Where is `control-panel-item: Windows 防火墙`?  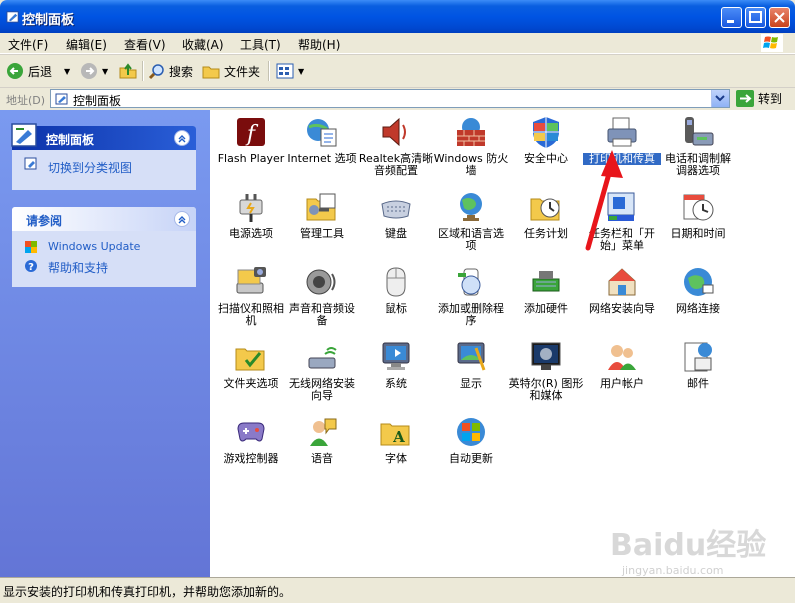 control-panel-item: Windows 防火墙 is located at coordinates (471, 146).